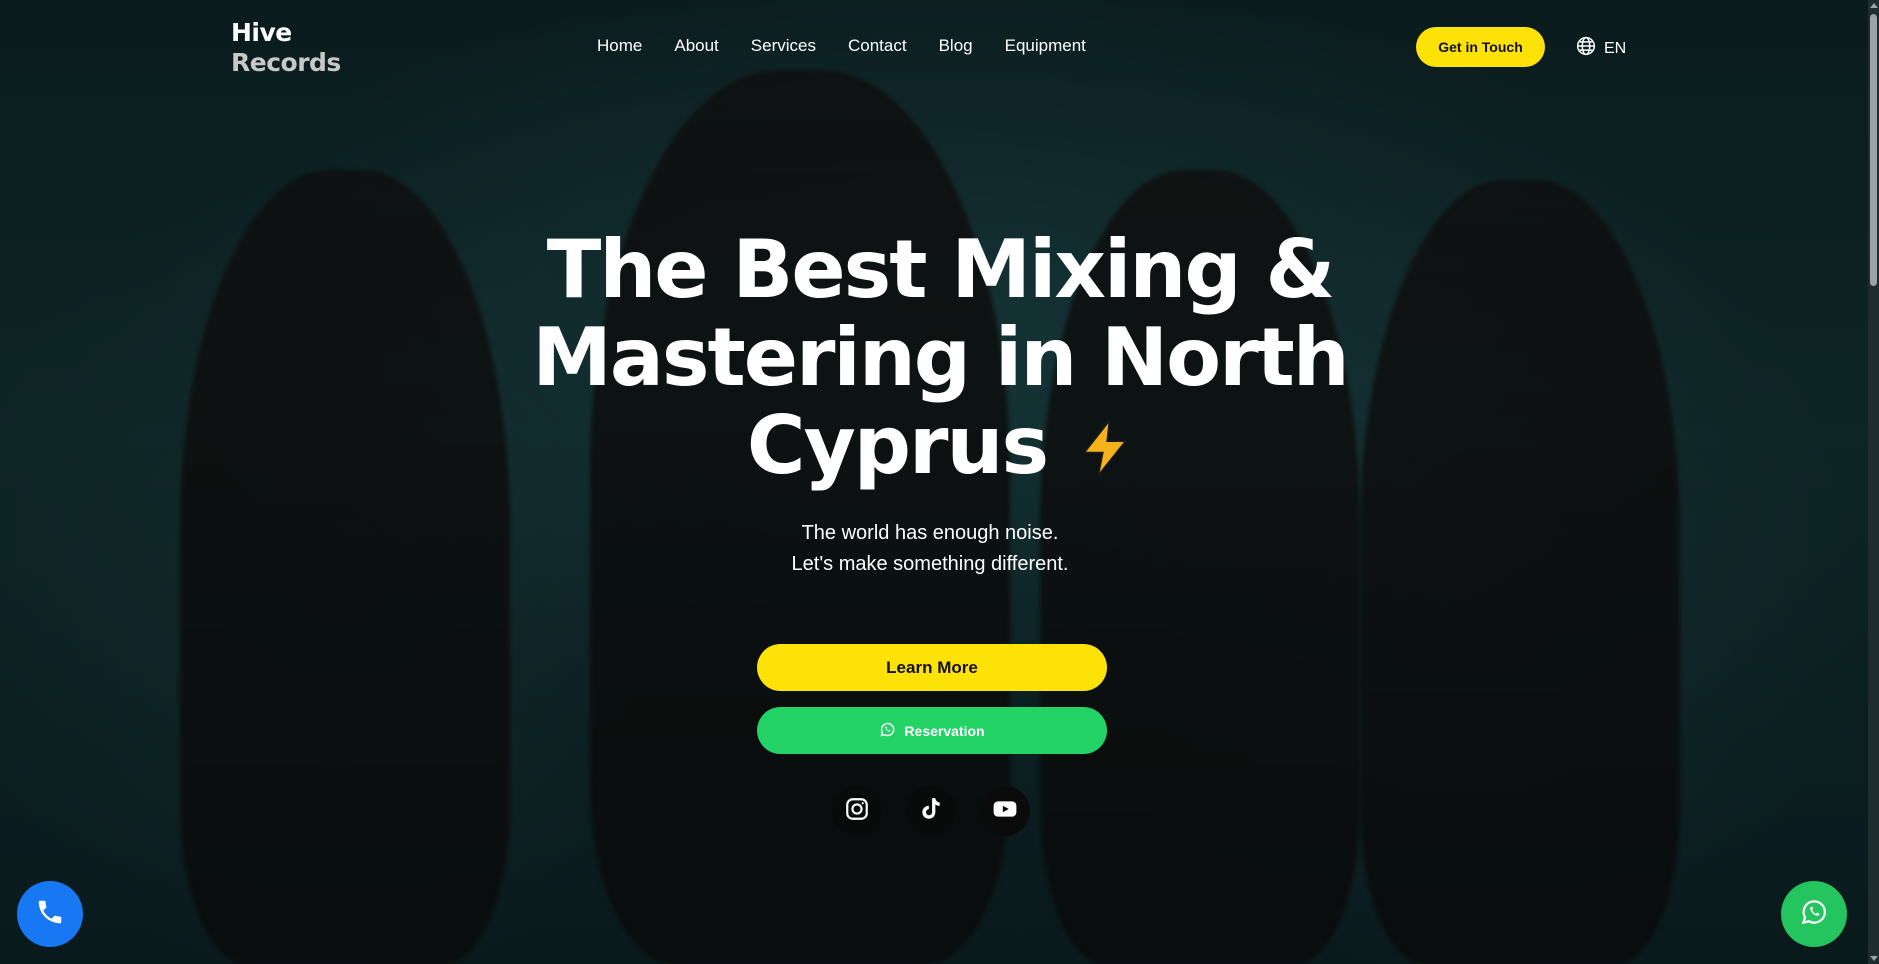 This screenshot has width=1879, height=964. I want to click on lightning-bolt-icon, so click(1105, 451).